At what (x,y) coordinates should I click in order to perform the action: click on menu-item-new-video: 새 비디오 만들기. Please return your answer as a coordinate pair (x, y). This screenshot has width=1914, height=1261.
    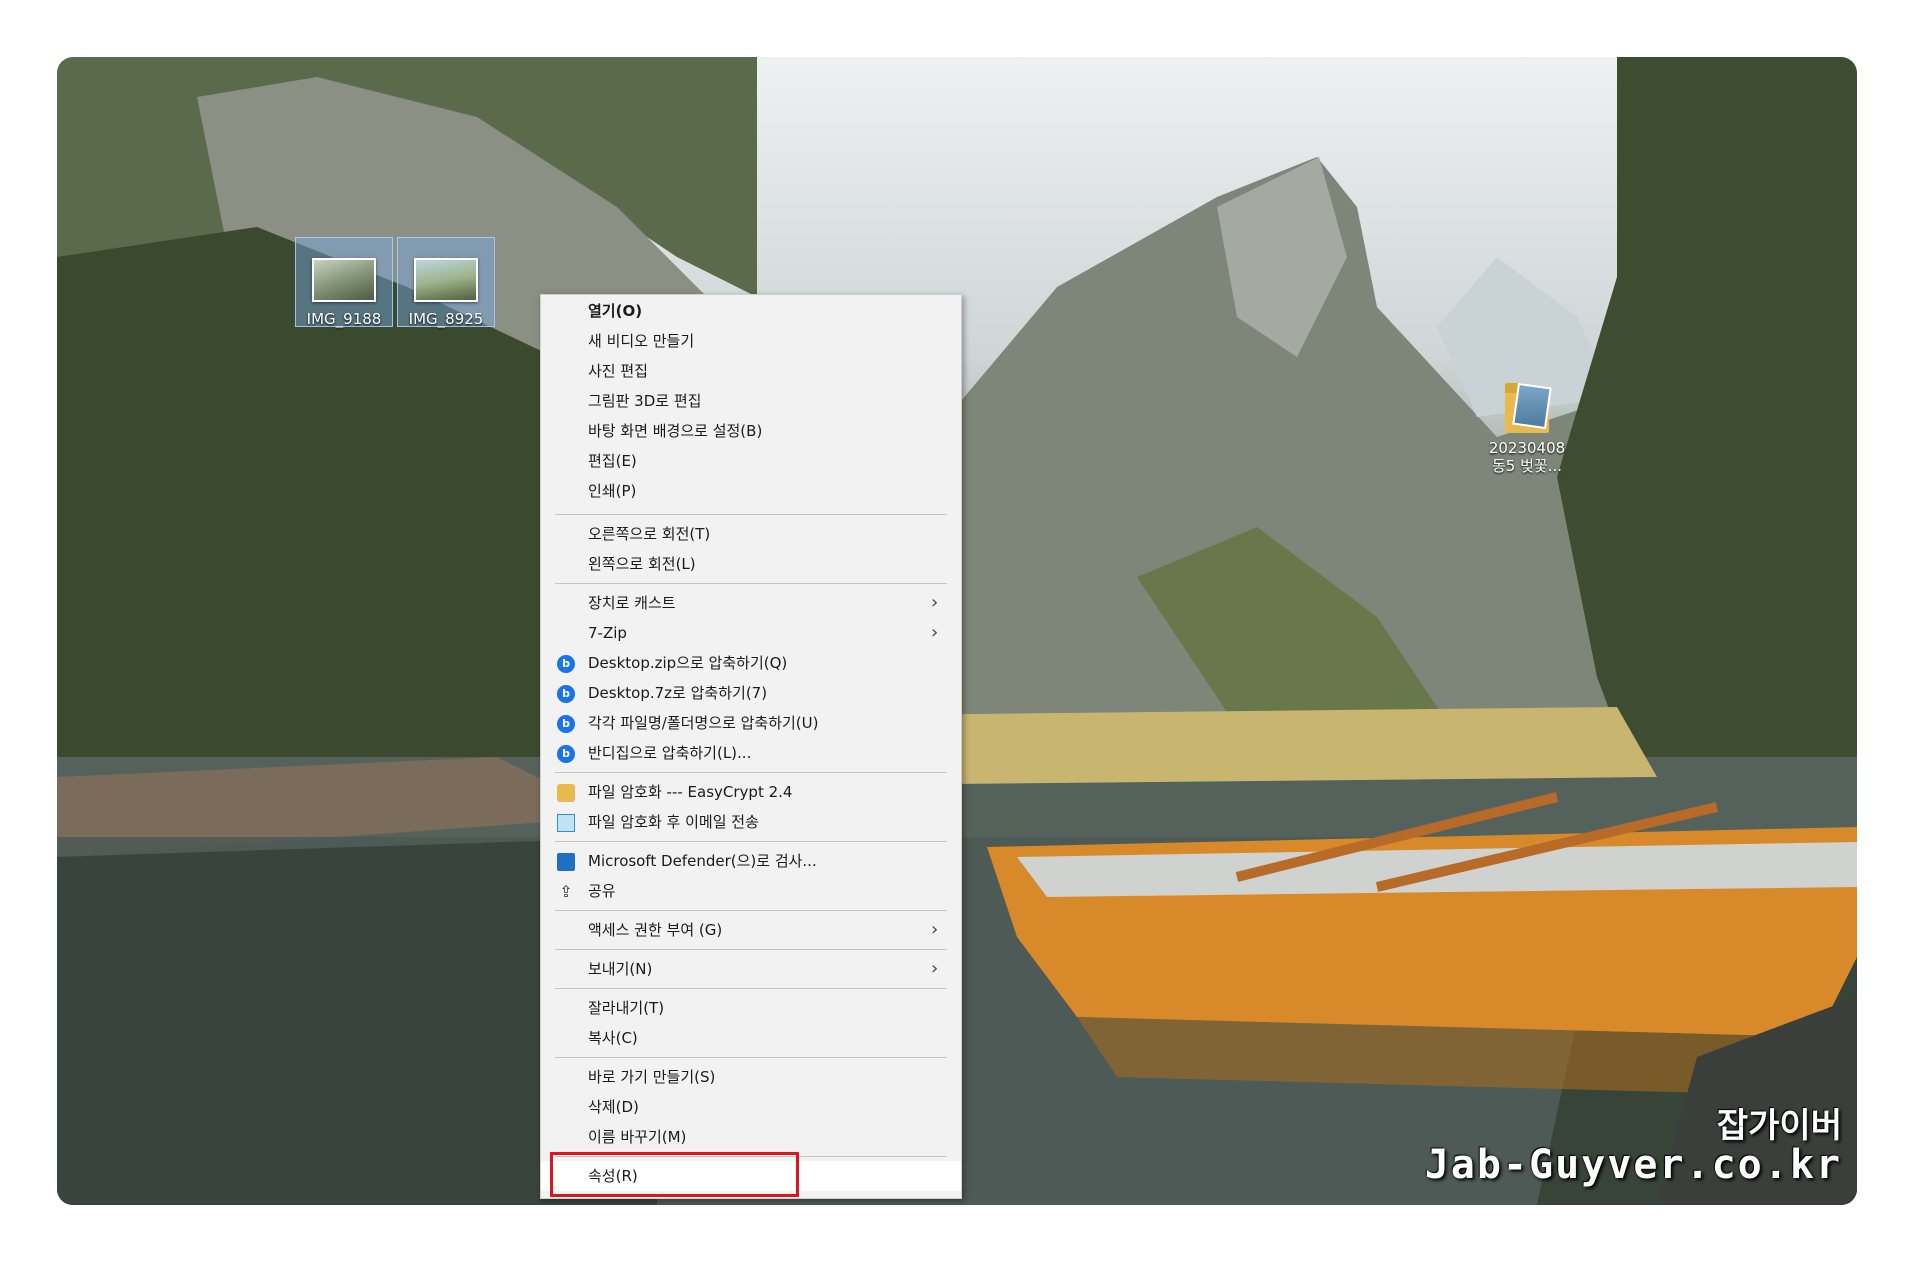
    Looking at the image, I should click on (751, 341).